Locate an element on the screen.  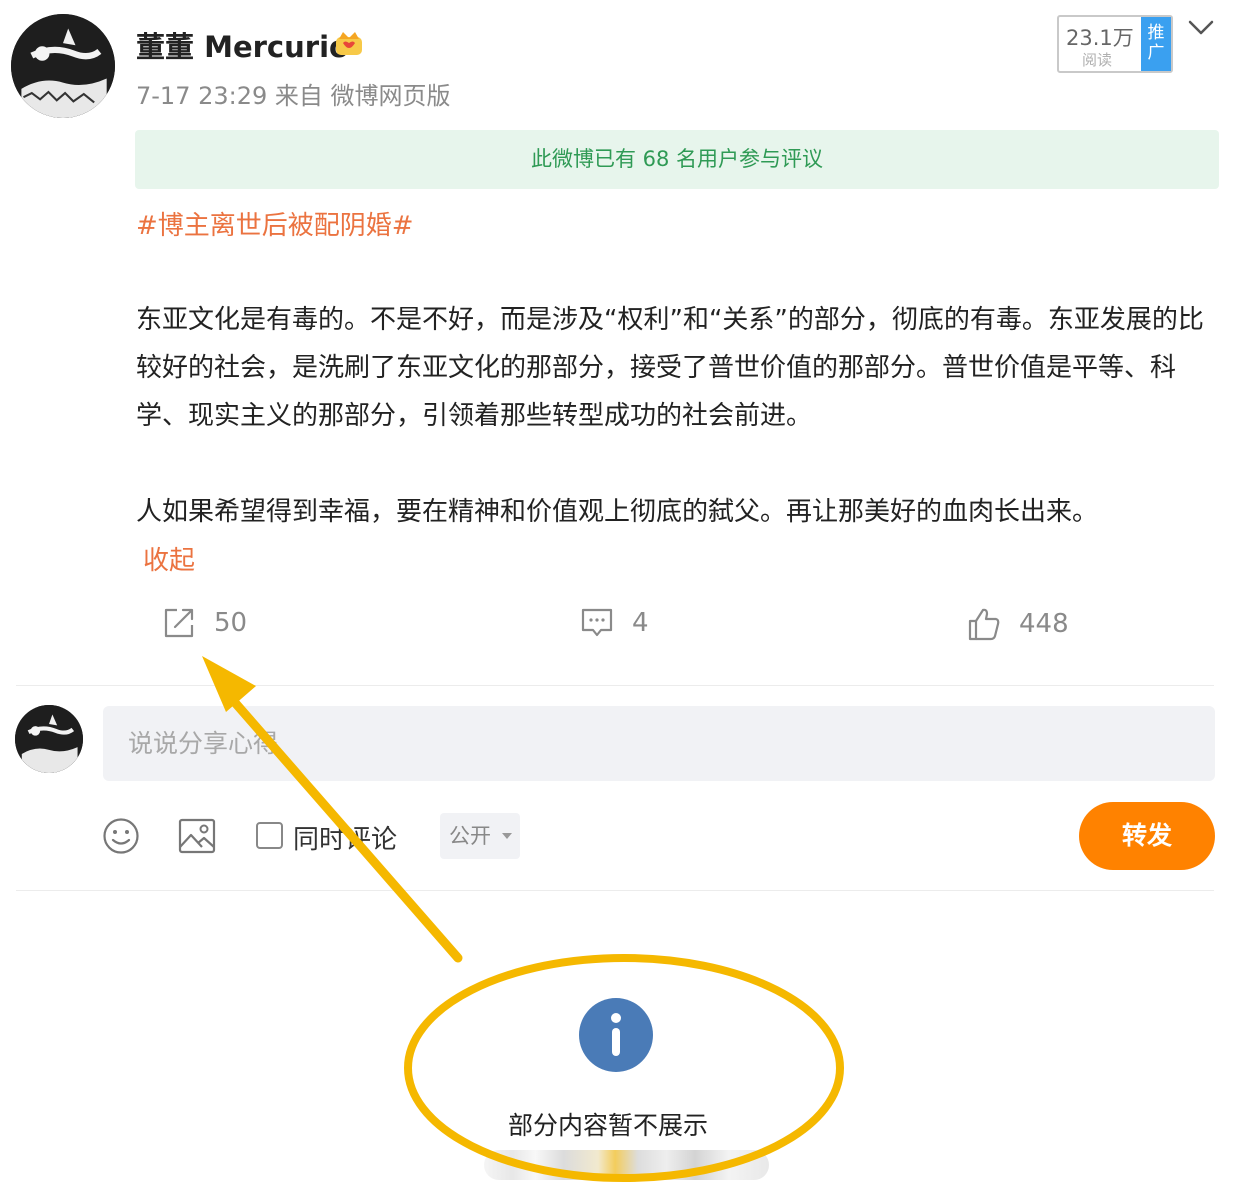
image-icon is located at coordinates (197, 836).